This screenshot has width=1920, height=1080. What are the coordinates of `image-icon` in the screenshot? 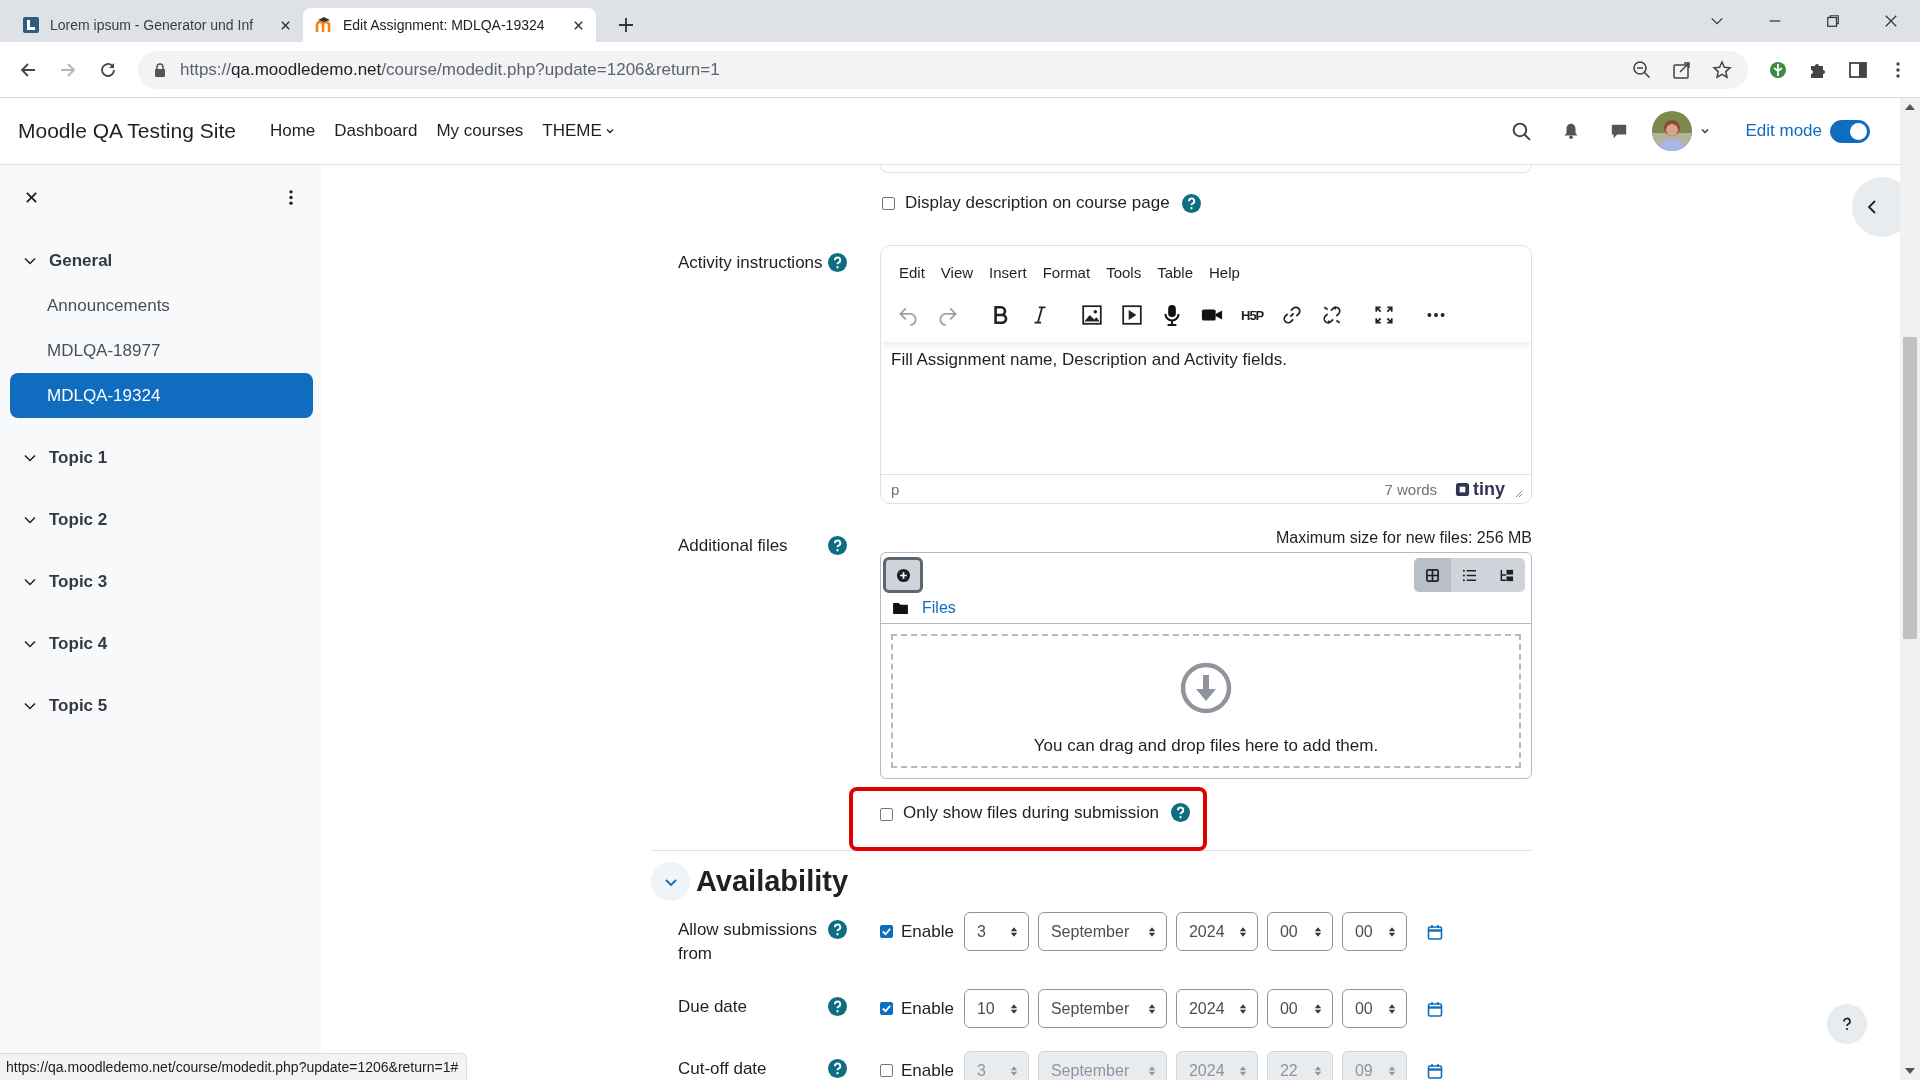 It's located at (1092, 315).